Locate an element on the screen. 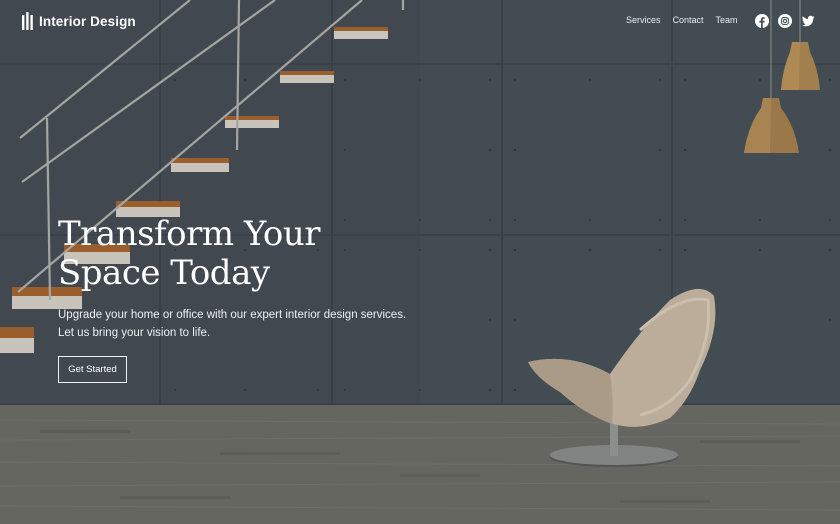 The image size is (840, 524). nav-link-contact: Contact is located at coordinates (688, 20).